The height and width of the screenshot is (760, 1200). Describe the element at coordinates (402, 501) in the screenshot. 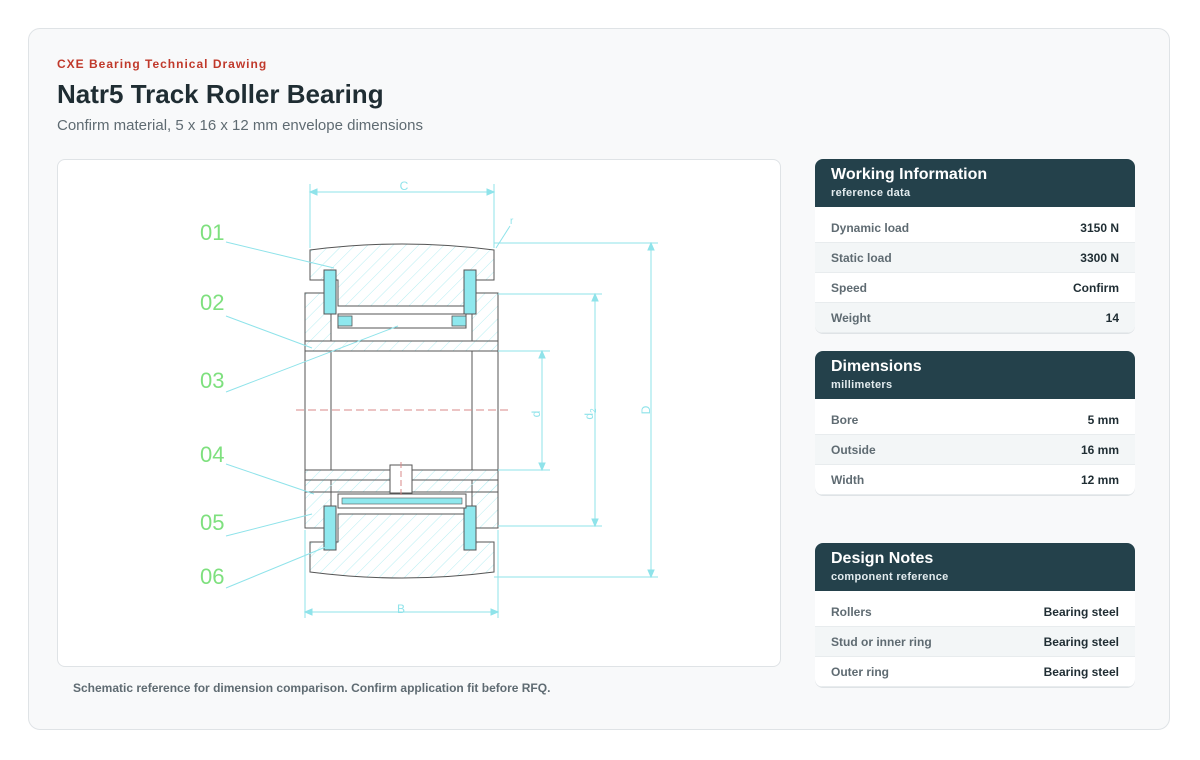

I see `roller-bottom-core` at that location.